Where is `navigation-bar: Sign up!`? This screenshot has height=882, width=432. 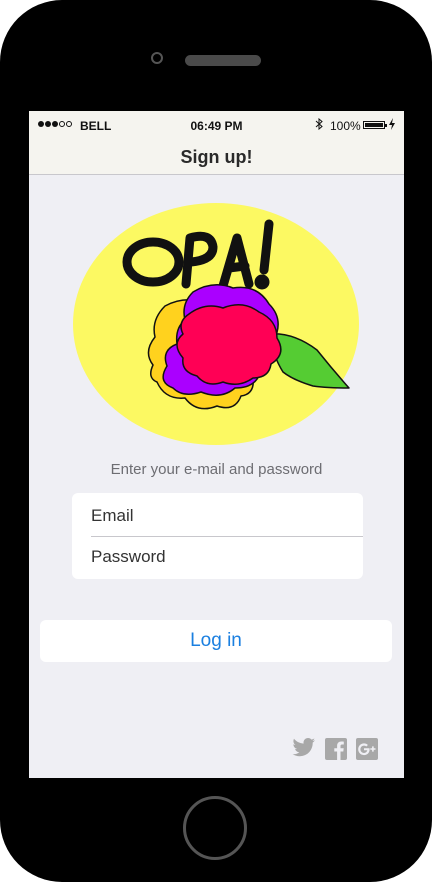
navigation-bar: Sign up! is located at coordinates (216, 157).